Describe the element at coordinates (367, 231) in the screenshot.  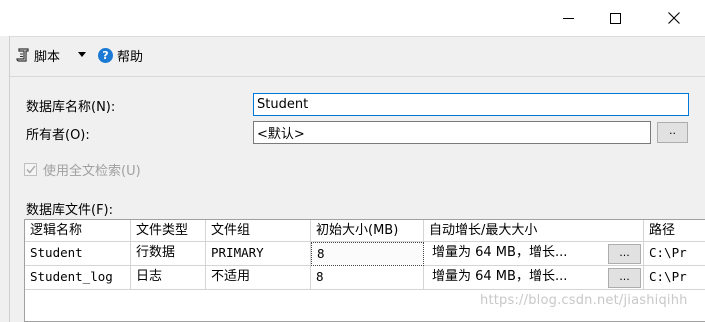
I see `column-header-initial-size: 初始大小(MB)` at that location.